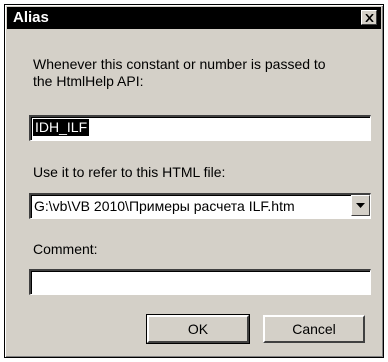 The width and height of the screenshot is (388, 362). I want to click on close-icon, so click(369, 17).